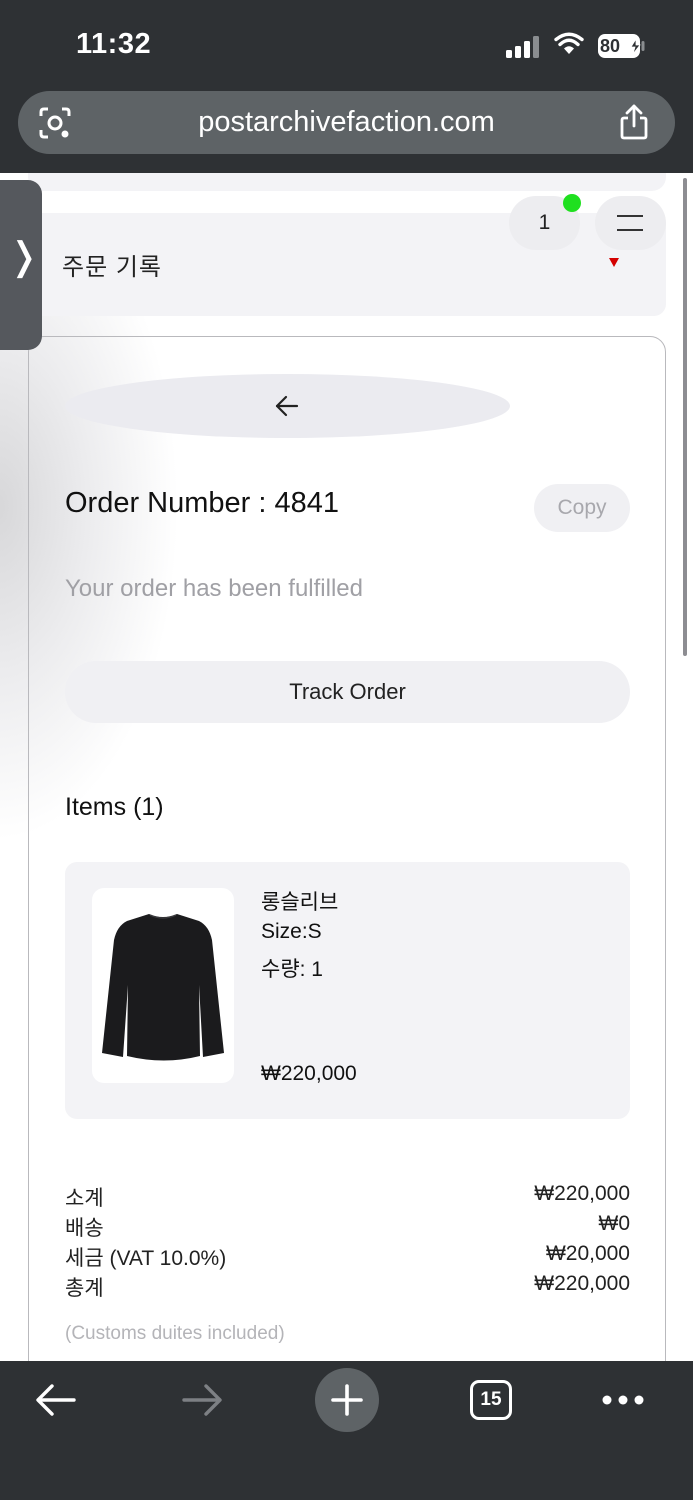  I want to click on customs-note: (Customs duites included), so click(175, 1333).